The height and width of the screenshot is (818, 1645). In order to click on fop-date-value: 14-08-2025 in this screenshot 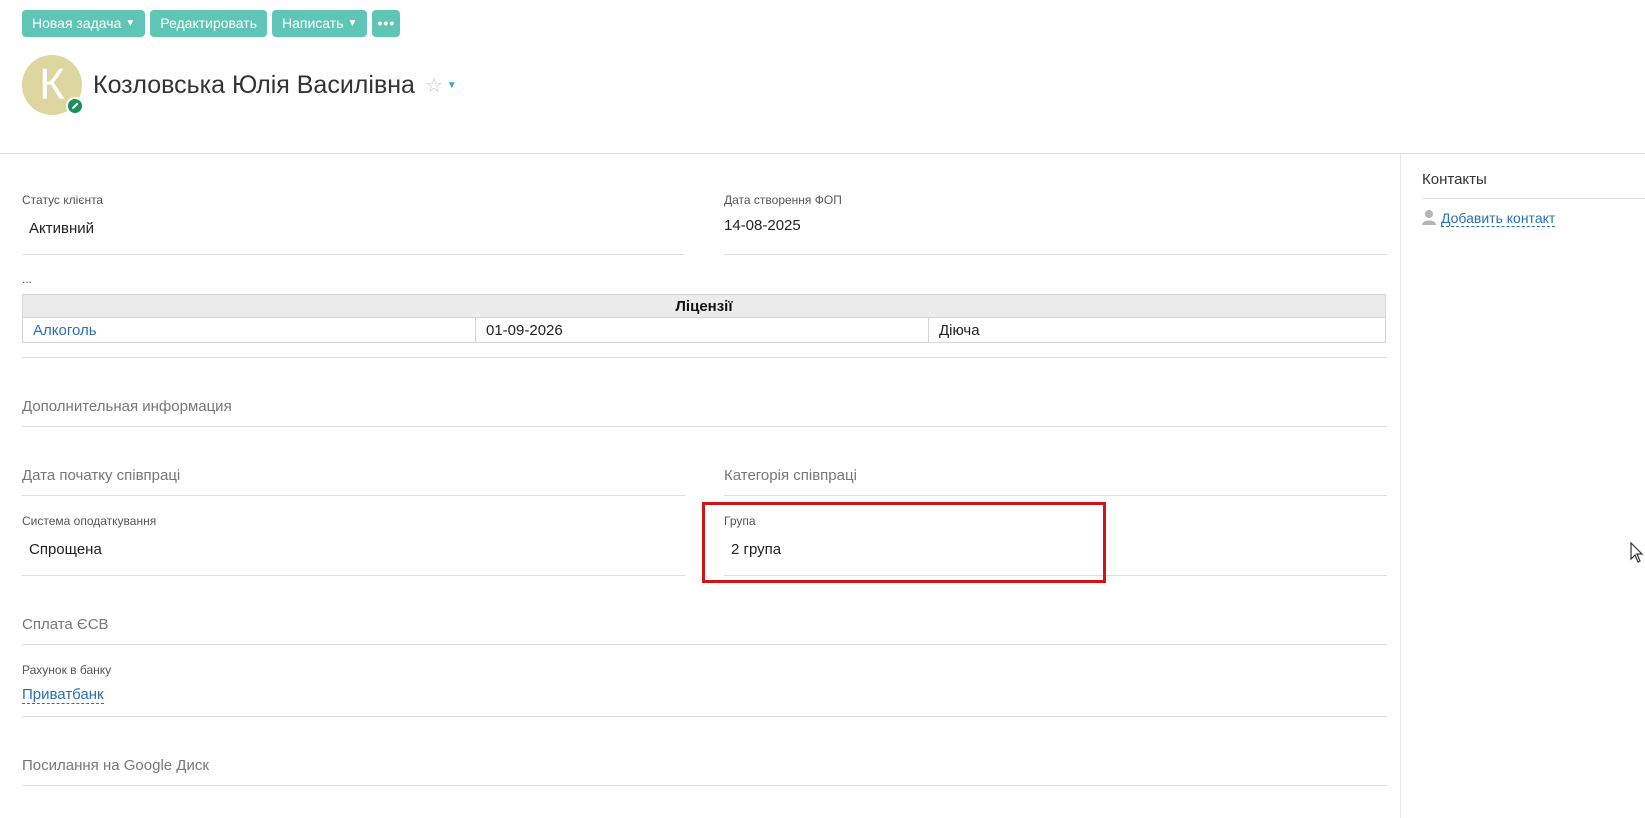, I will do `click(762, 225)`.